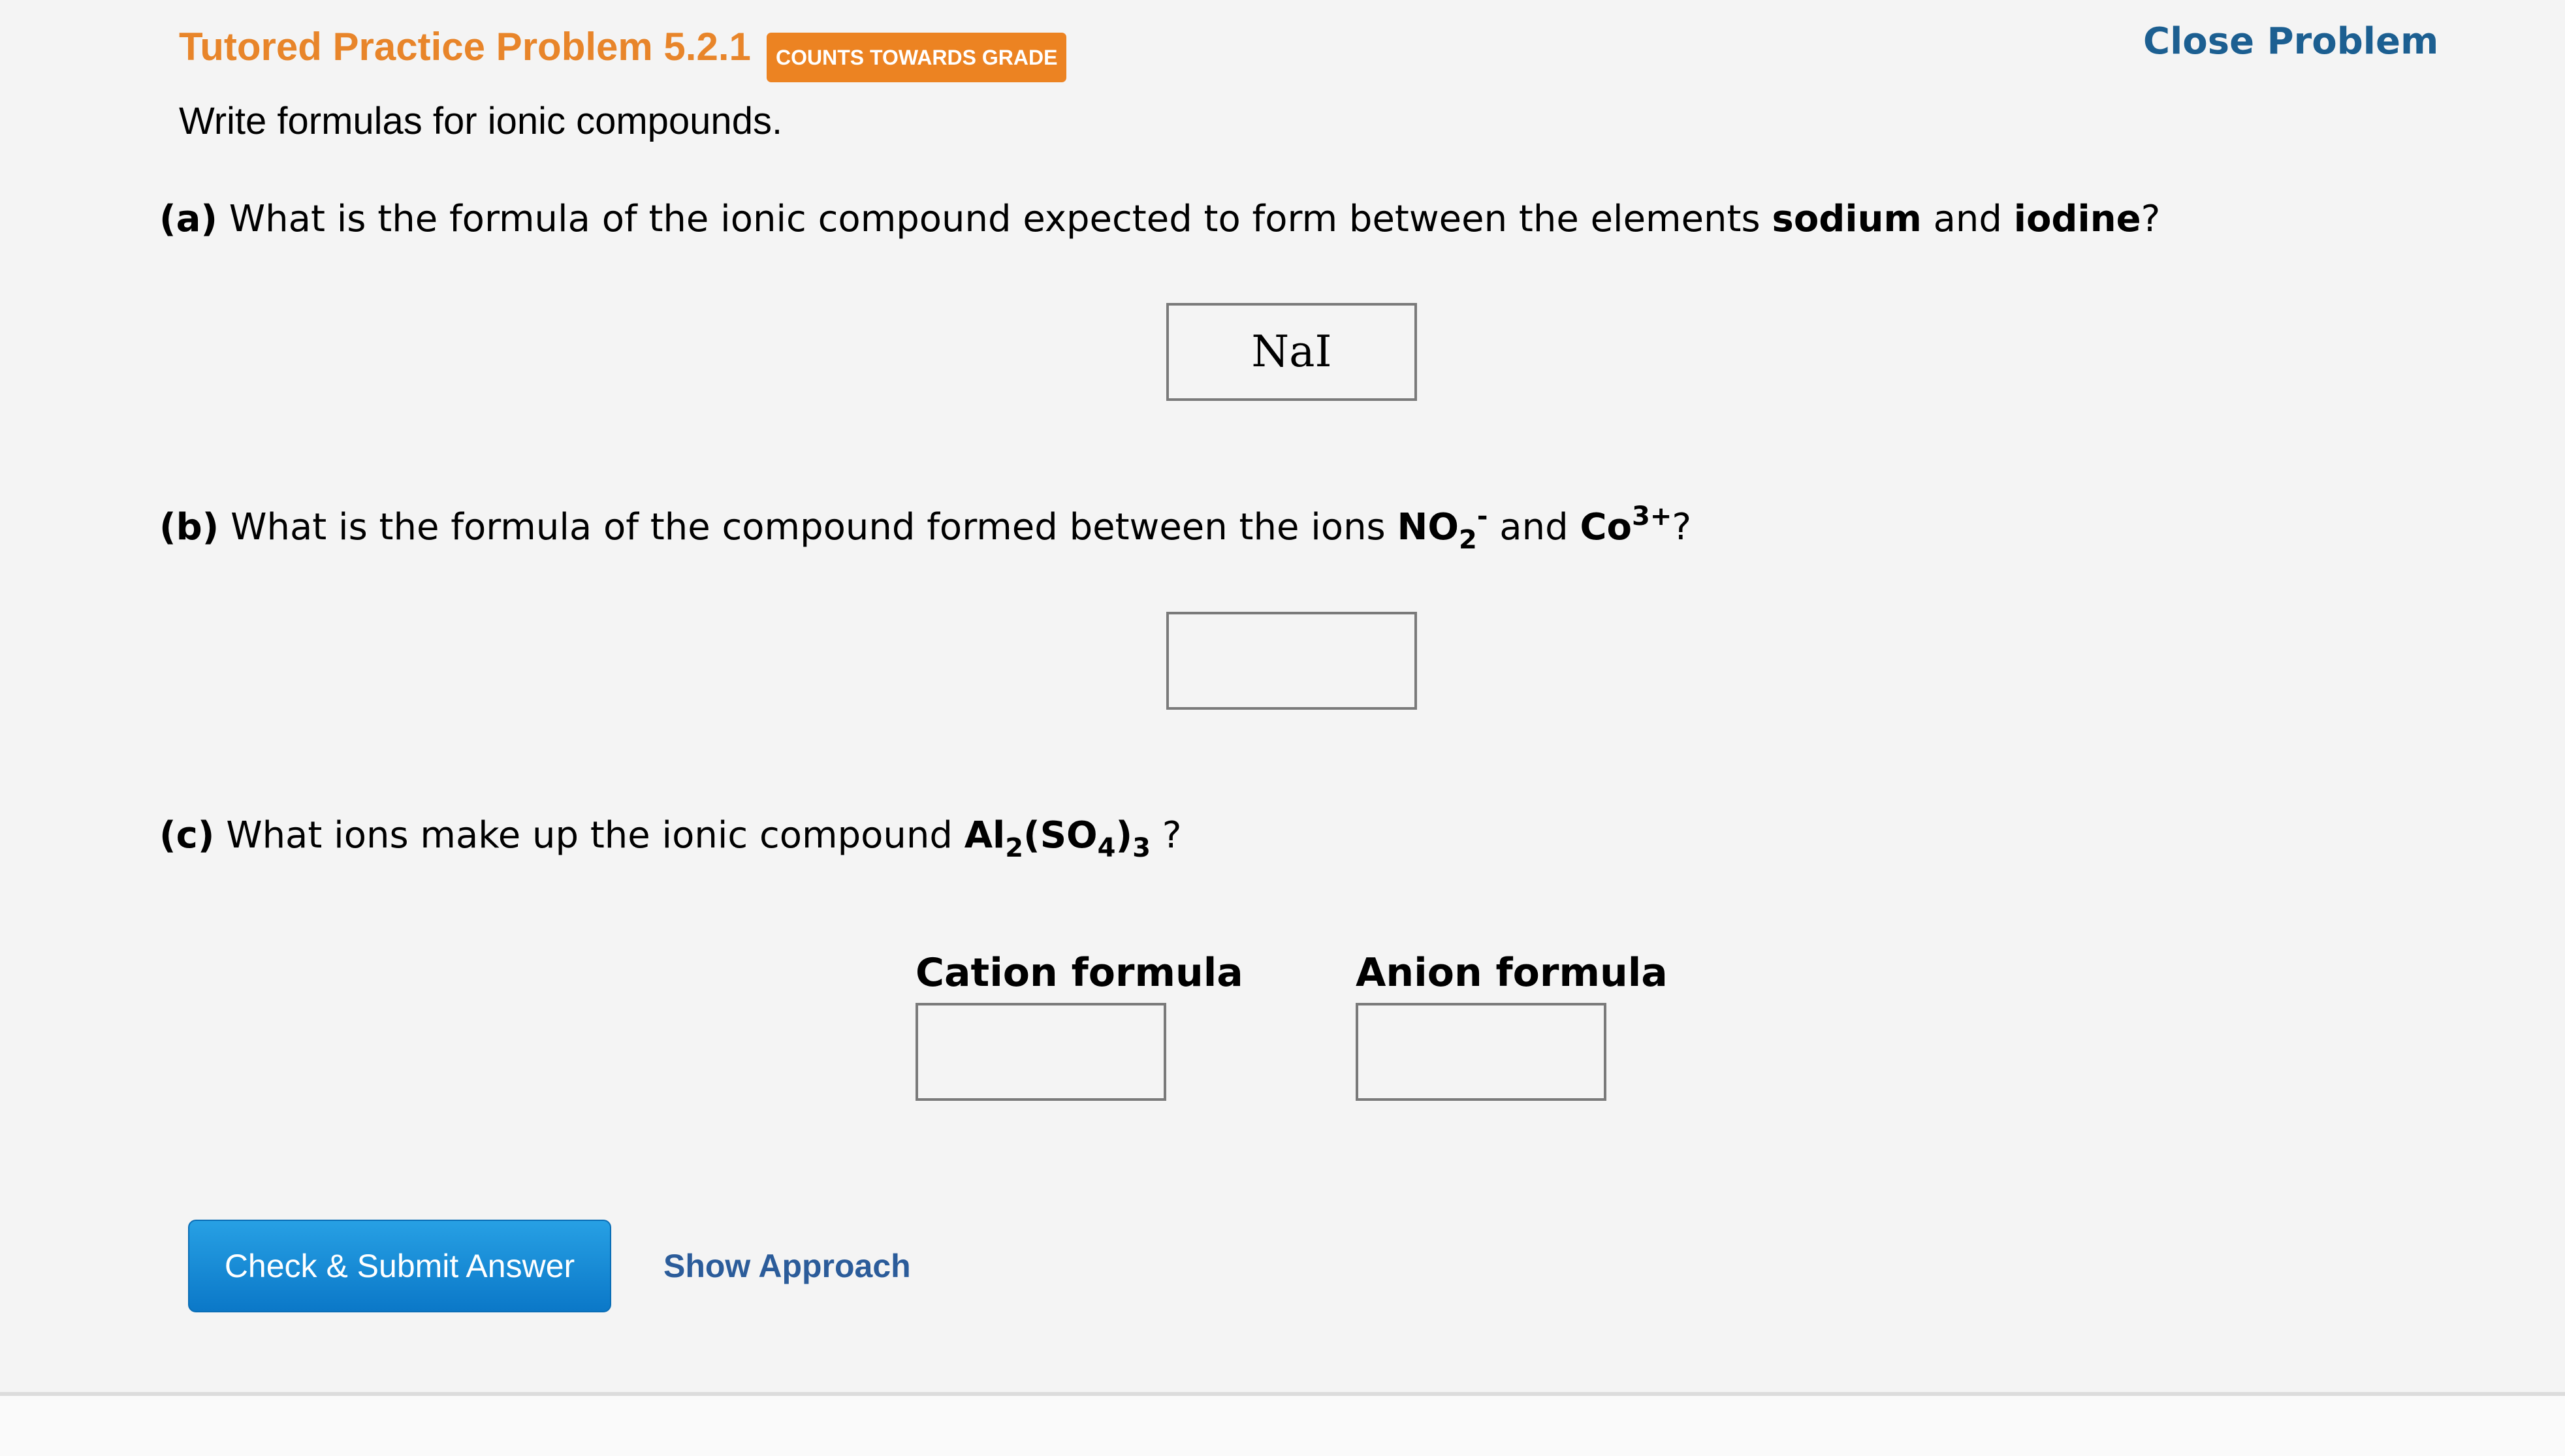 The height and width of the screenshot is (1456, 2565). Describe the element at coordinates (1534, 527) in the screenshot. I see `question-b-text-2: and` at that location.